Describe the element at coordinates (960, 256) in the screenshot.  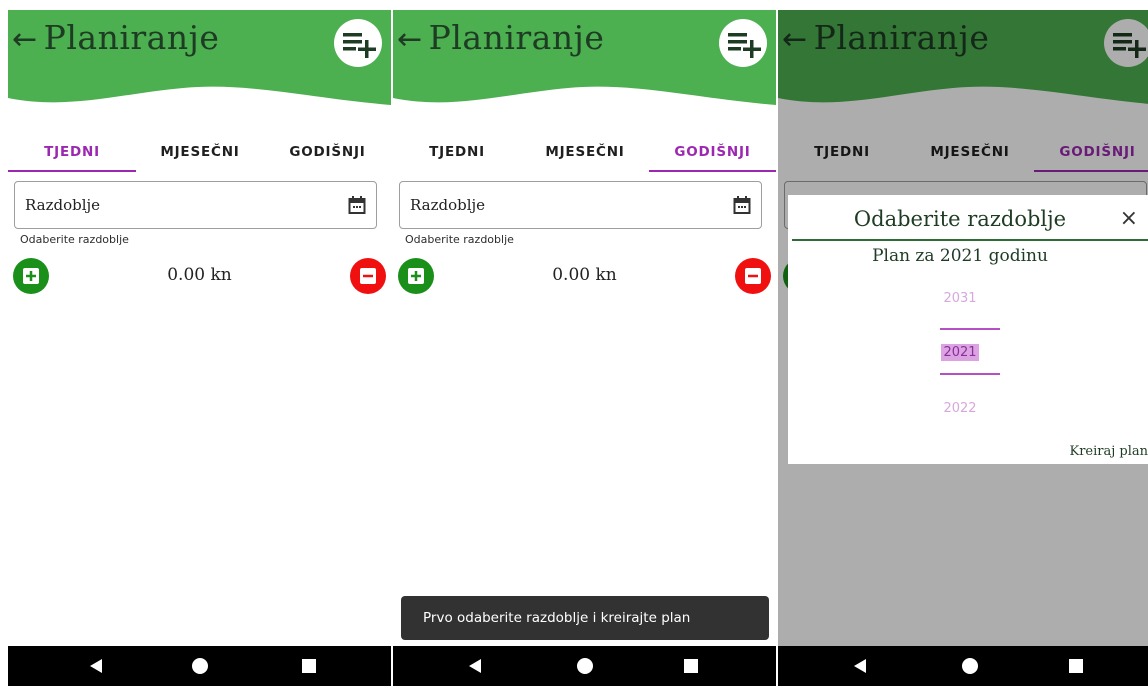
I see `dialog-subtitle: Plan za 2021 godinu` at that location.